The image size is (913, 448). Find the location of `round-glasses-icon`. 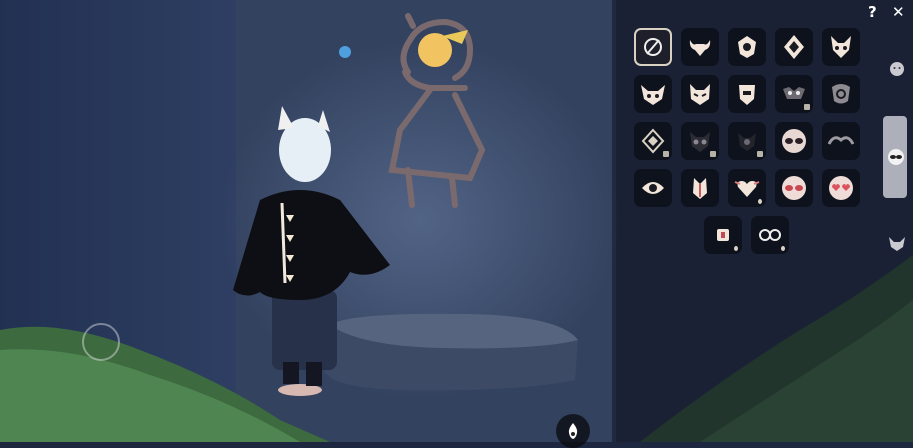

round-glasses-icon is located at coordinates (770, 235).